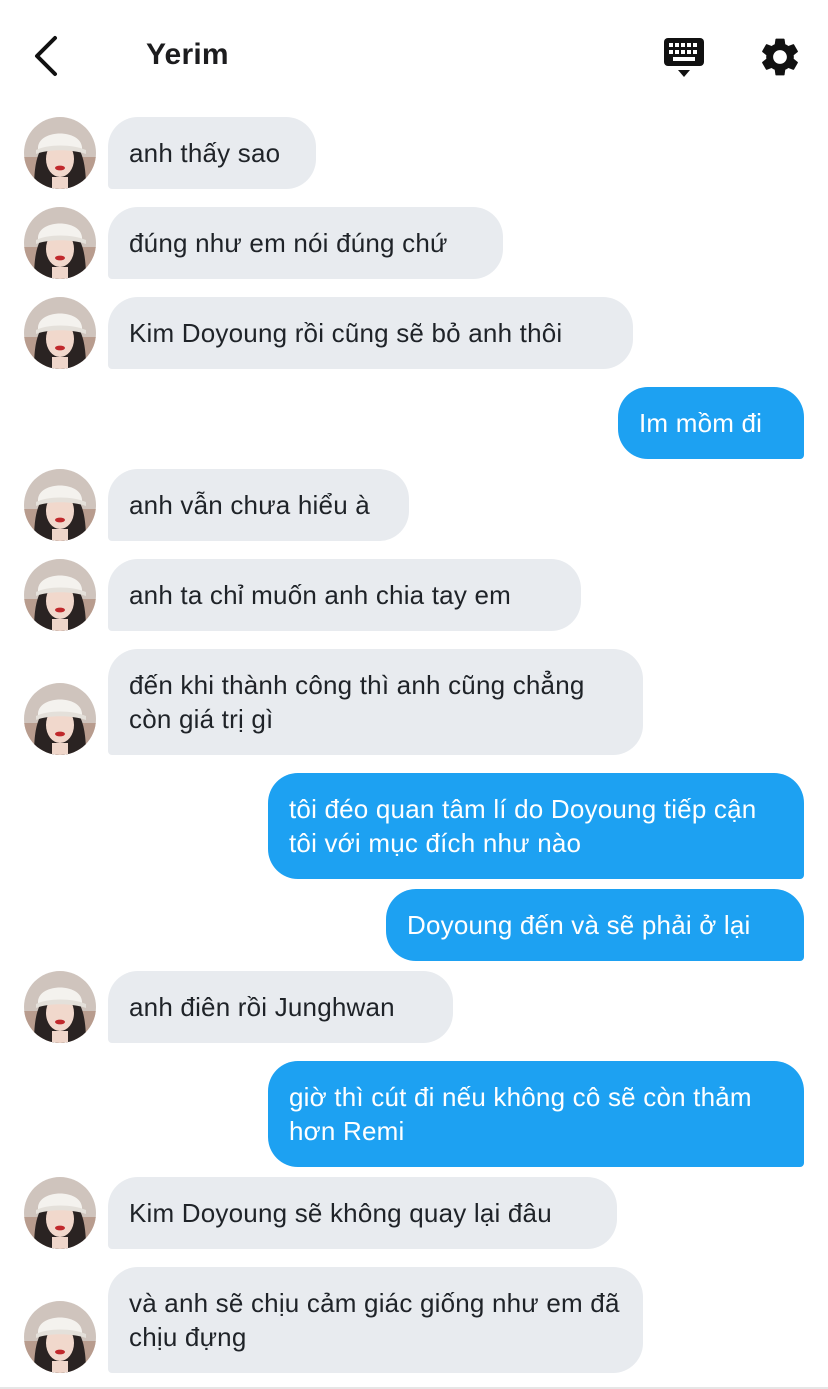  Describe the element at coordinates (205, 153) in the screenshot. I see `message-text: anh thấy sao` at that location.